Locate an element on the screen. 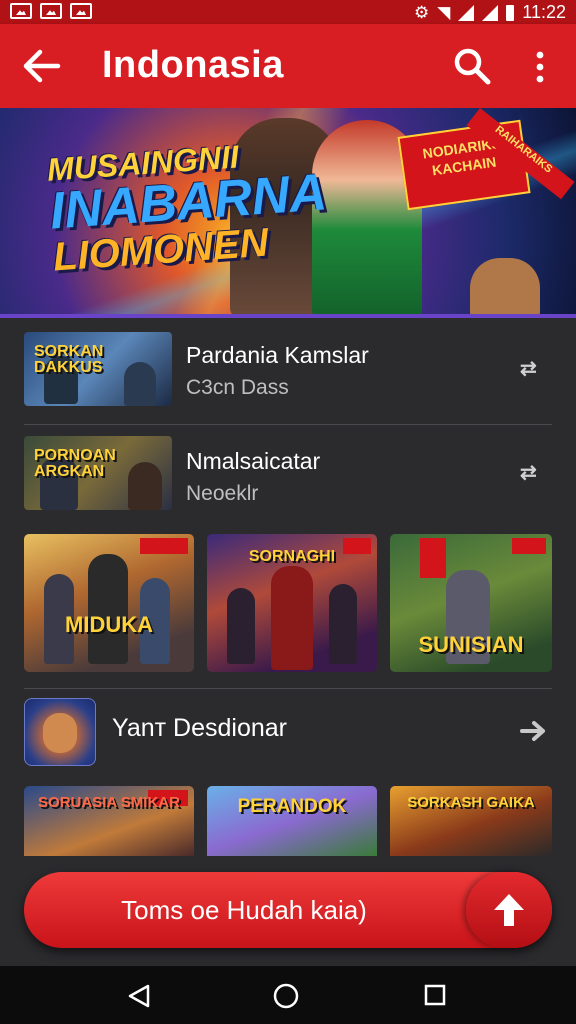 This screenshot has width=576, height=1024. card-title: SORKASH GAIKA is located at coordinates (471, 802).